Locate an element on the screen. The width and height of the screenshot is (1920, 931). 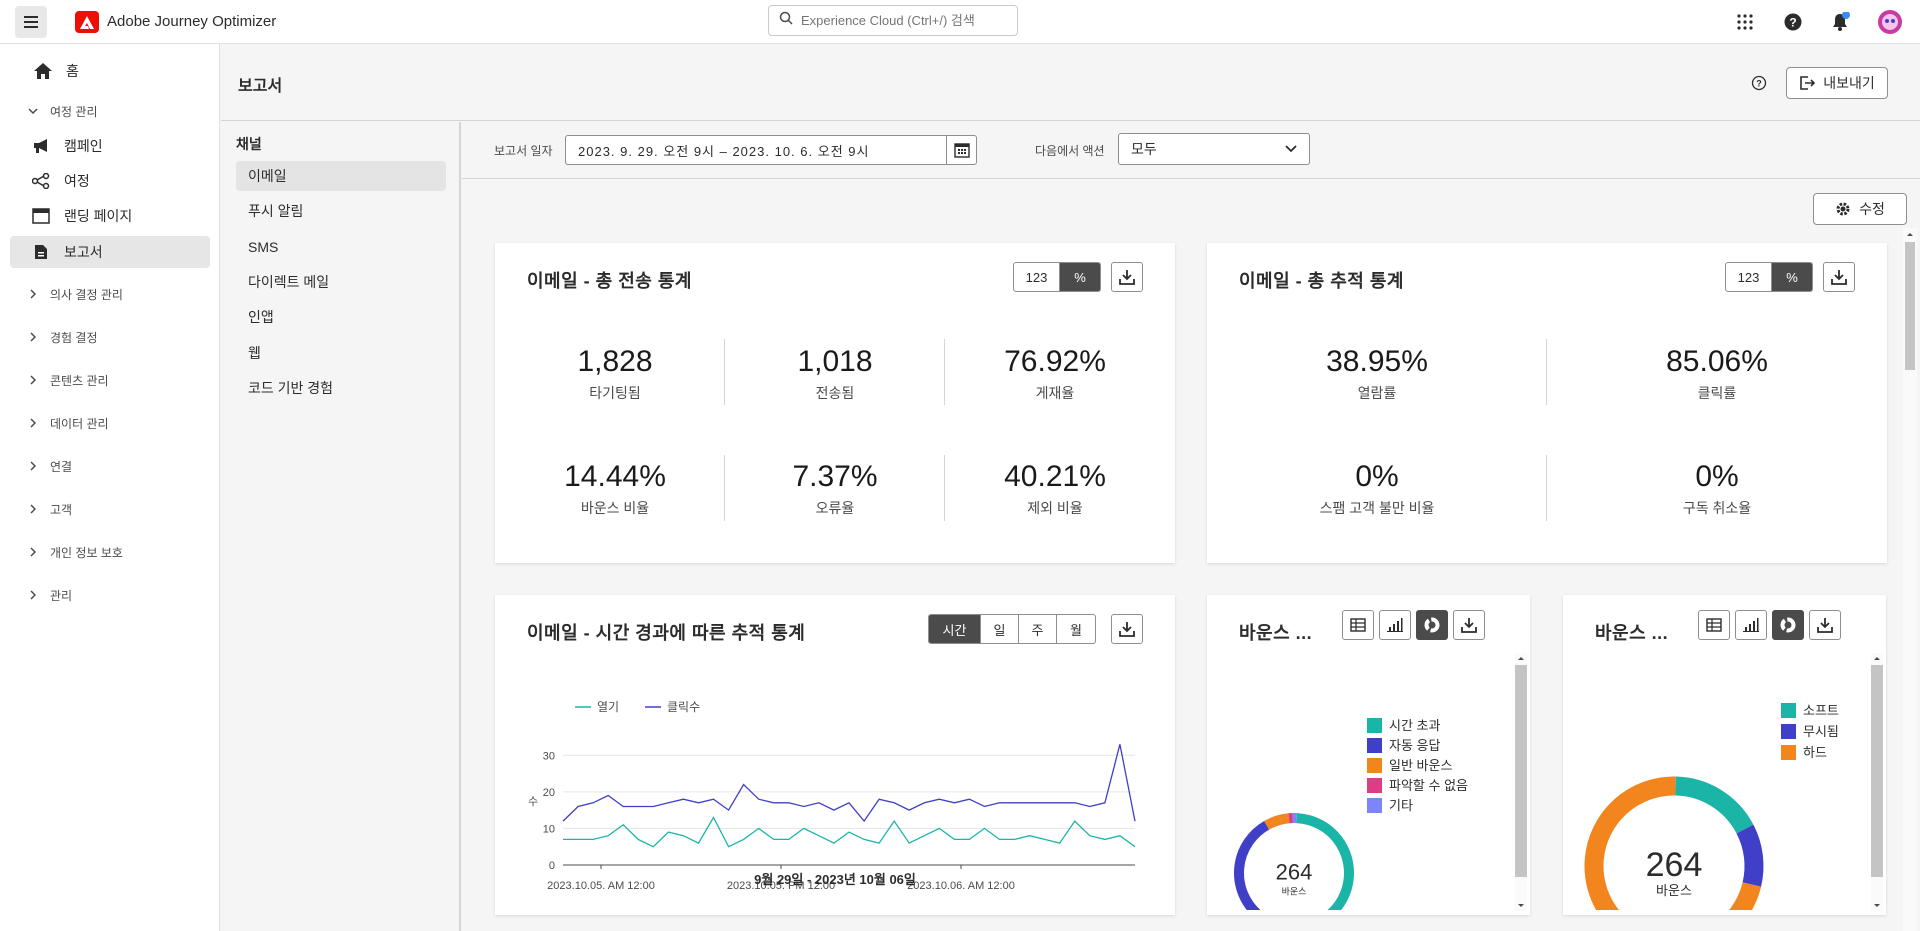
help-icon: ? is located at coordinates (1793, 22).